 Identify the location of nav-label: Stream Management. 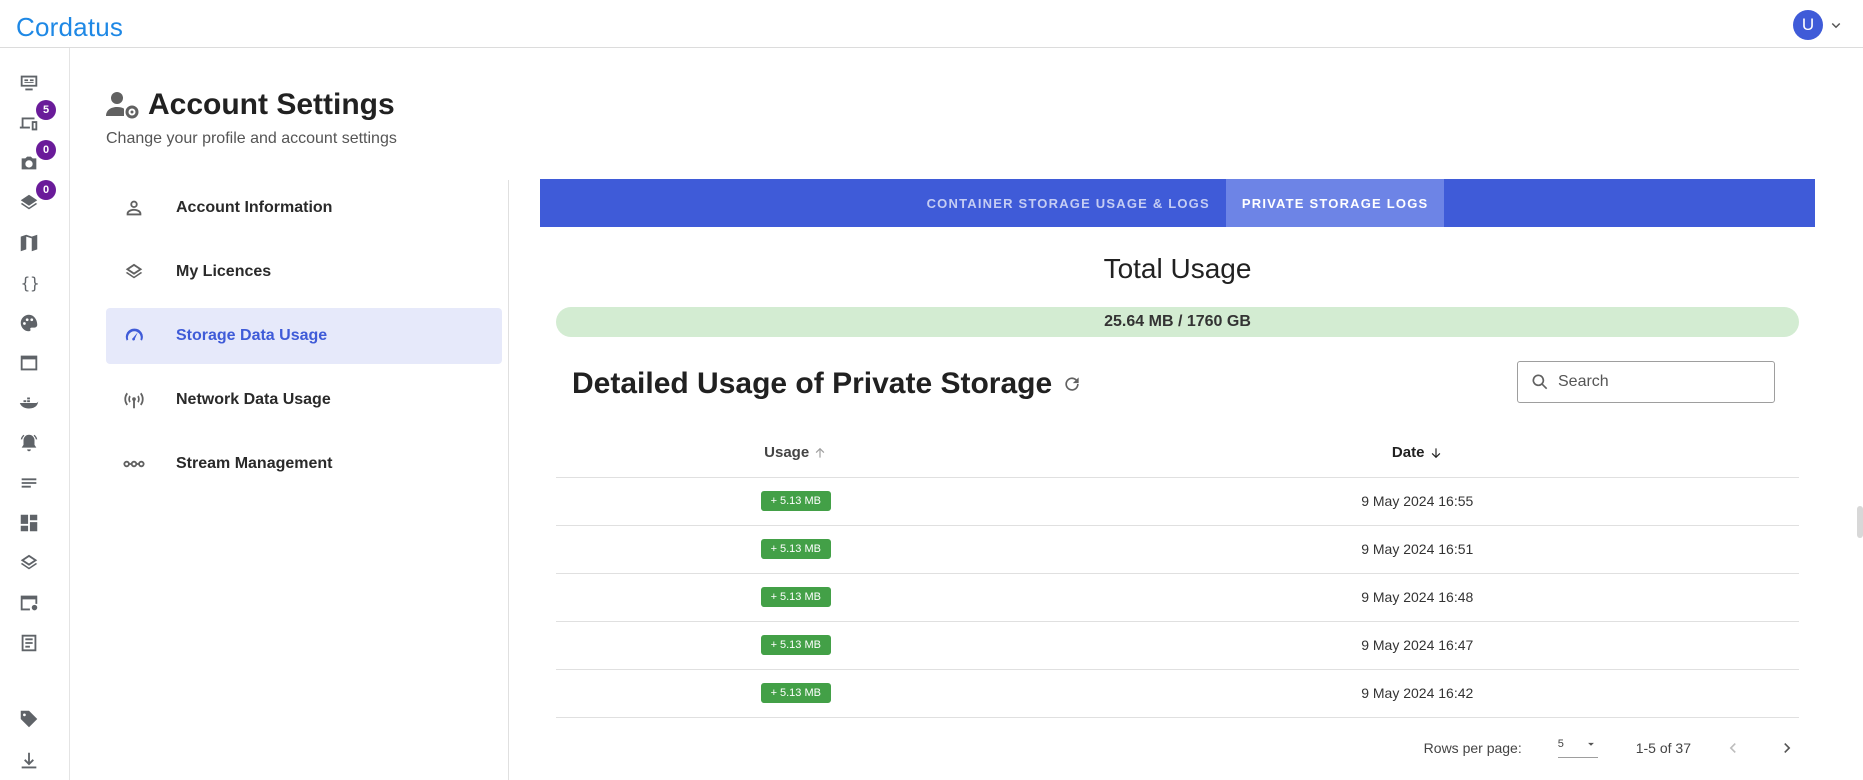
(254, 463).